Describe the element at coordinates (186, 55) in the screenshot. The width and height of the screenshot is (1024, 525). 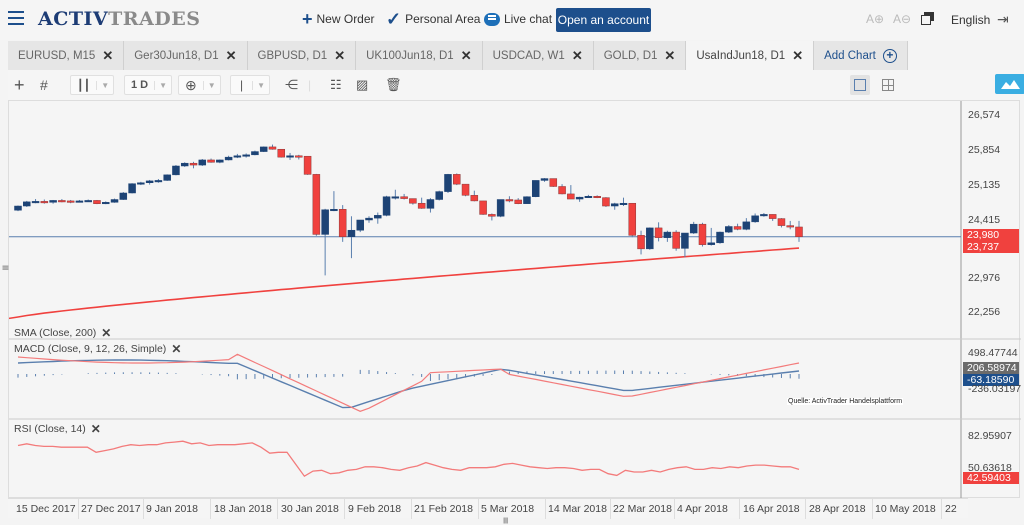
I see `tab-ger30: Ger30Jun18, D1 ✕` at that location.